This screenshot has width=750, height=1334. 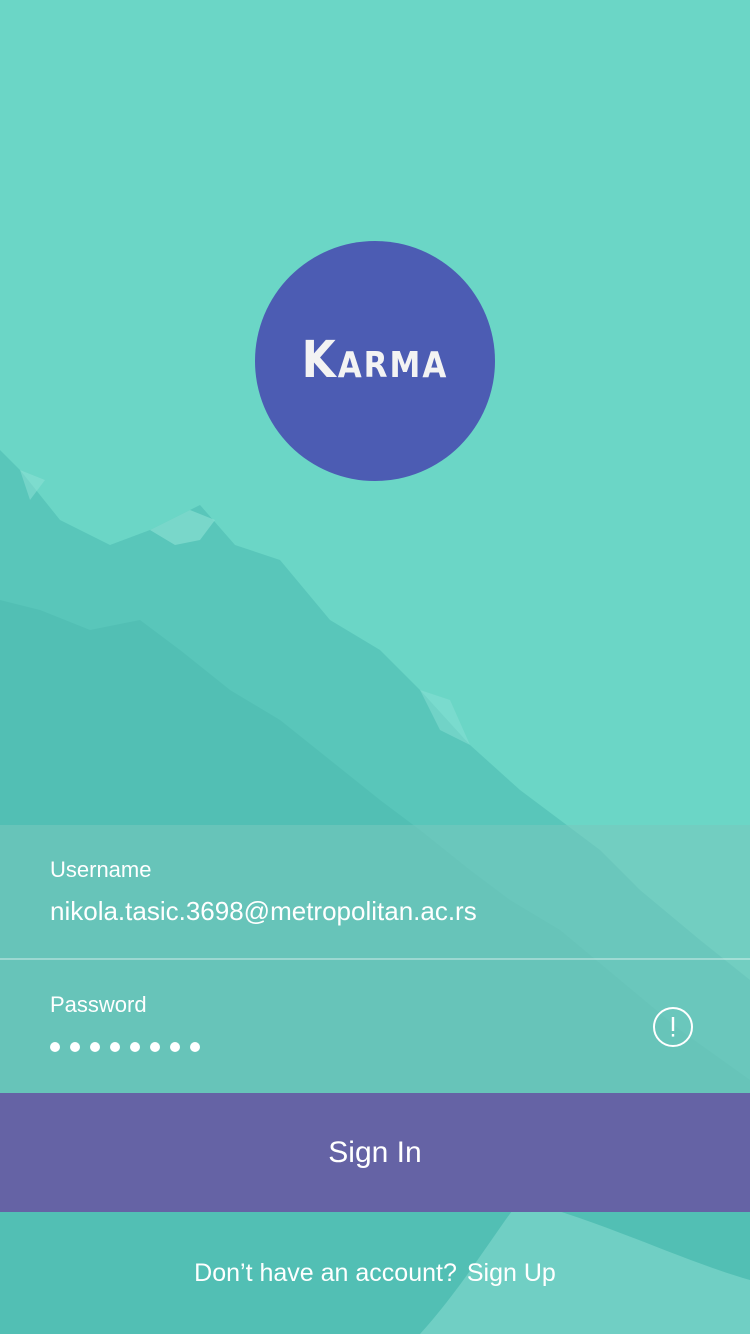 I want to click on signup-prompt: Don’t have an account? Sign Up, so click(x=375, y=1273).